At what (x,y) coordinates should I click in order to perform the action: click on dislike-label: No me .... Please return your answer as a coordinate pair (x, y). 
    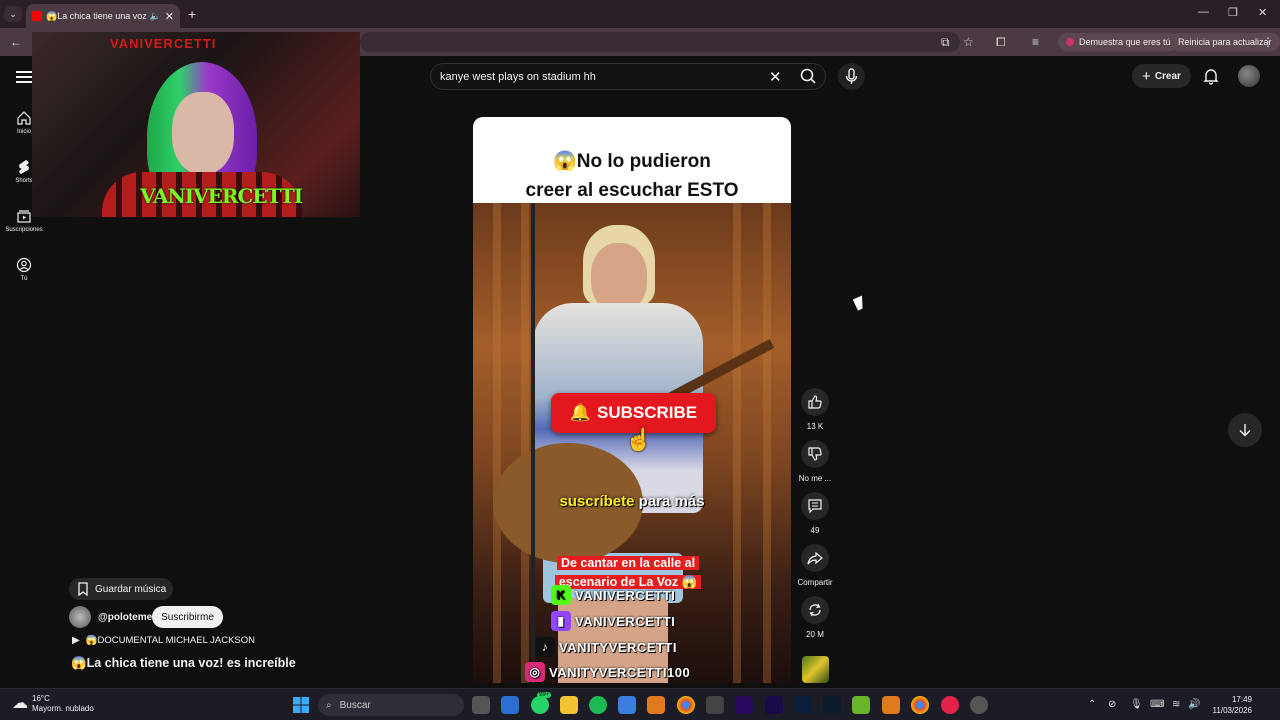
    Looking at the image, I should click on (815, 478).